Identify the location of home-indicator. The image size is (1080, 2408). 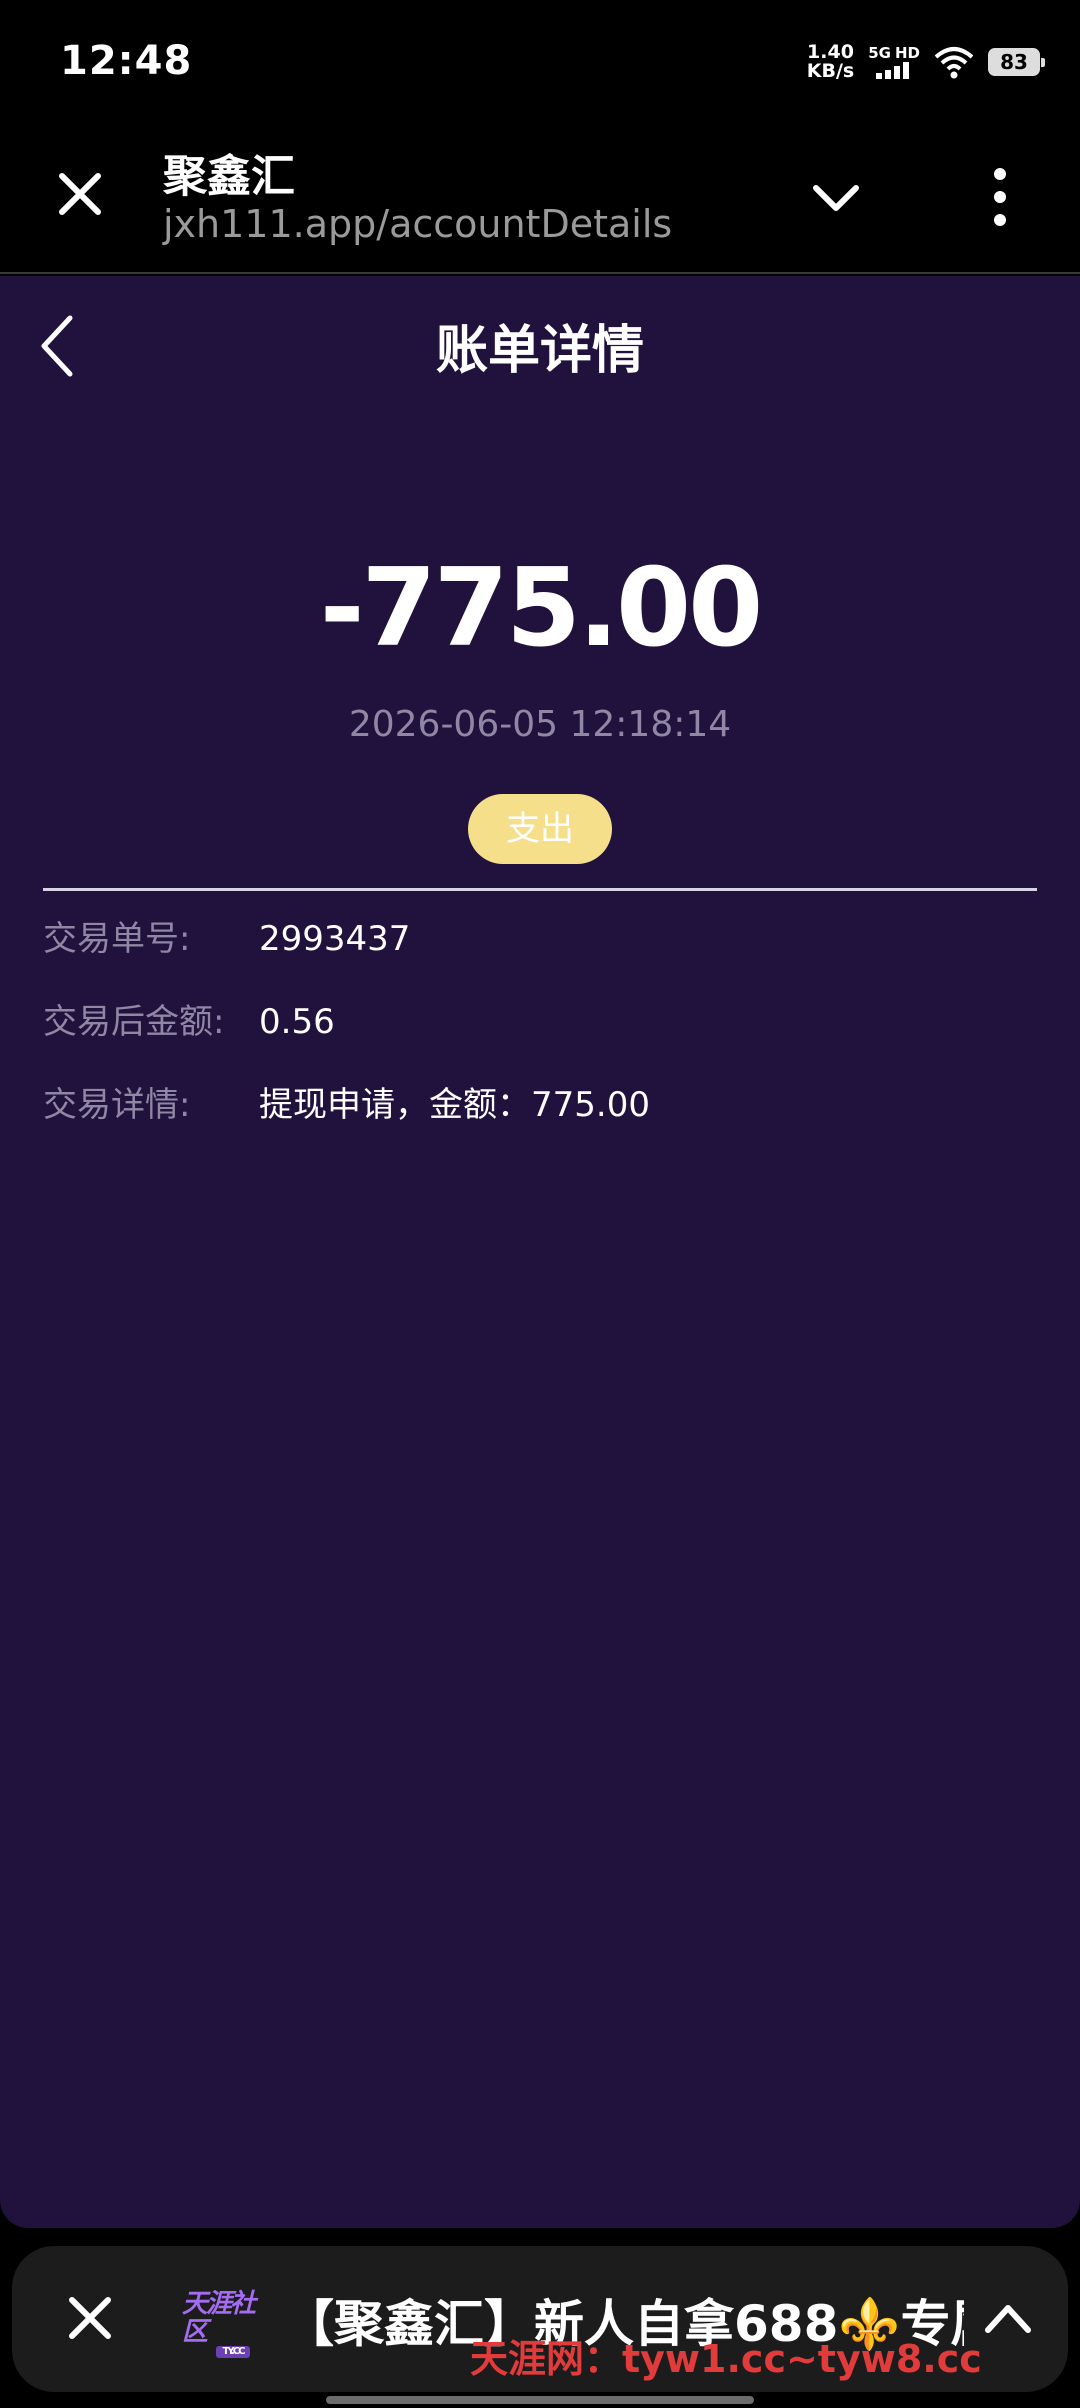
(540, 2400).